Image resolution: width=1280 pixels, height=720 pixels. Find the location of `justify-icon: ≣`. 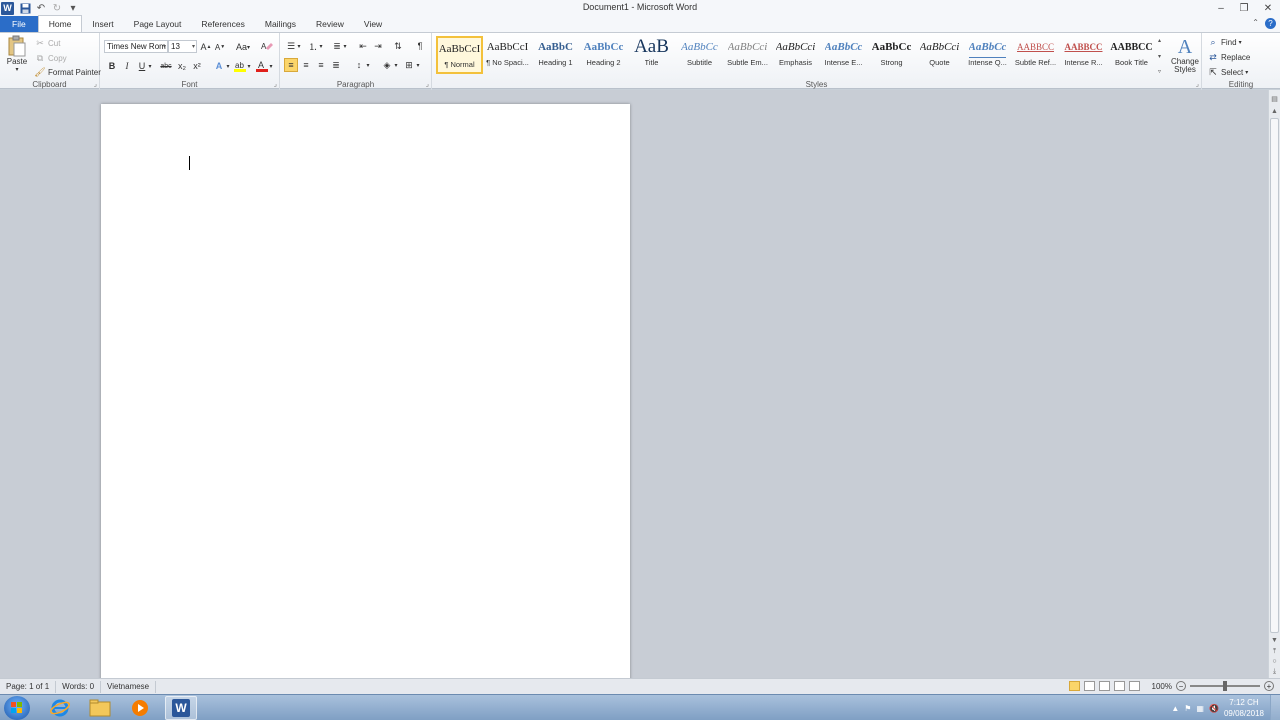

justify-icon: ≣ is located at coordinates (336, 65).